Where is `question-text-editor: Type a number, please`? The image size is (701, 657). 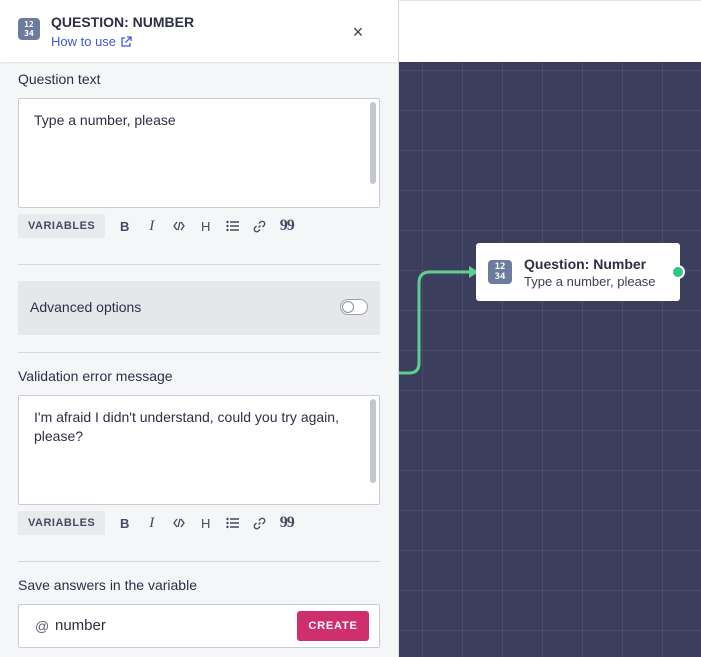
question-text-editor: Type a number, please is located at coordinates (199, 153).